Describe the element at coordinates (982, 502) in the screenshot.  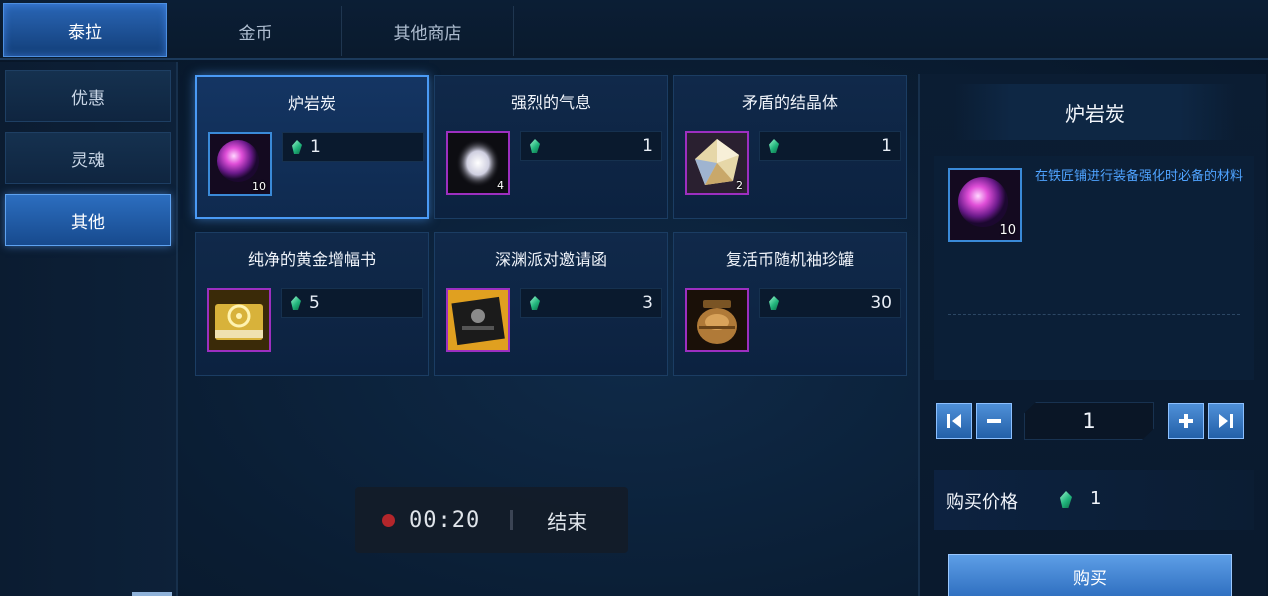
I see `price-label: 购买价格` at that location.